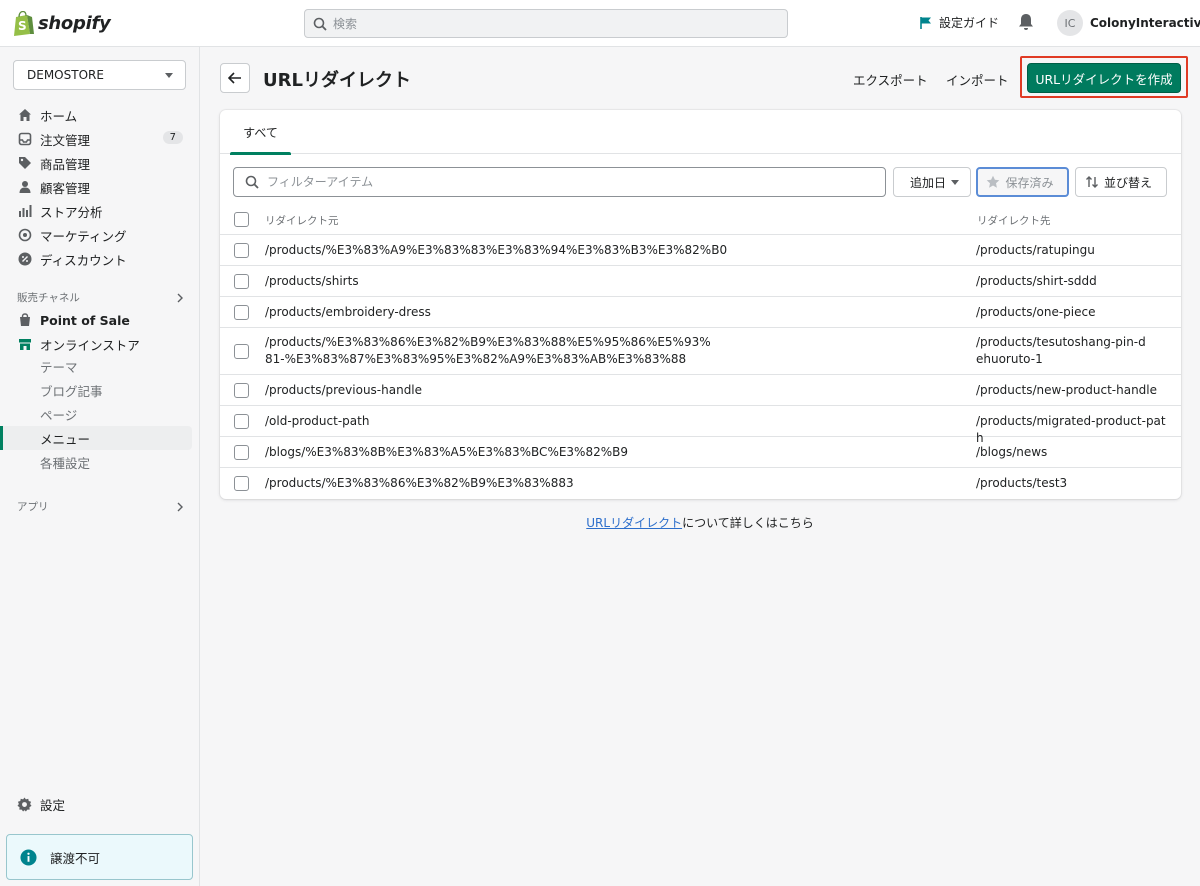 Image resolution: width=1200 pixels, height=886 pixels. Describe the element at coordinates (1014, 221) in the screenshot. I see `col-header-to: リダイレクト先` at that location.